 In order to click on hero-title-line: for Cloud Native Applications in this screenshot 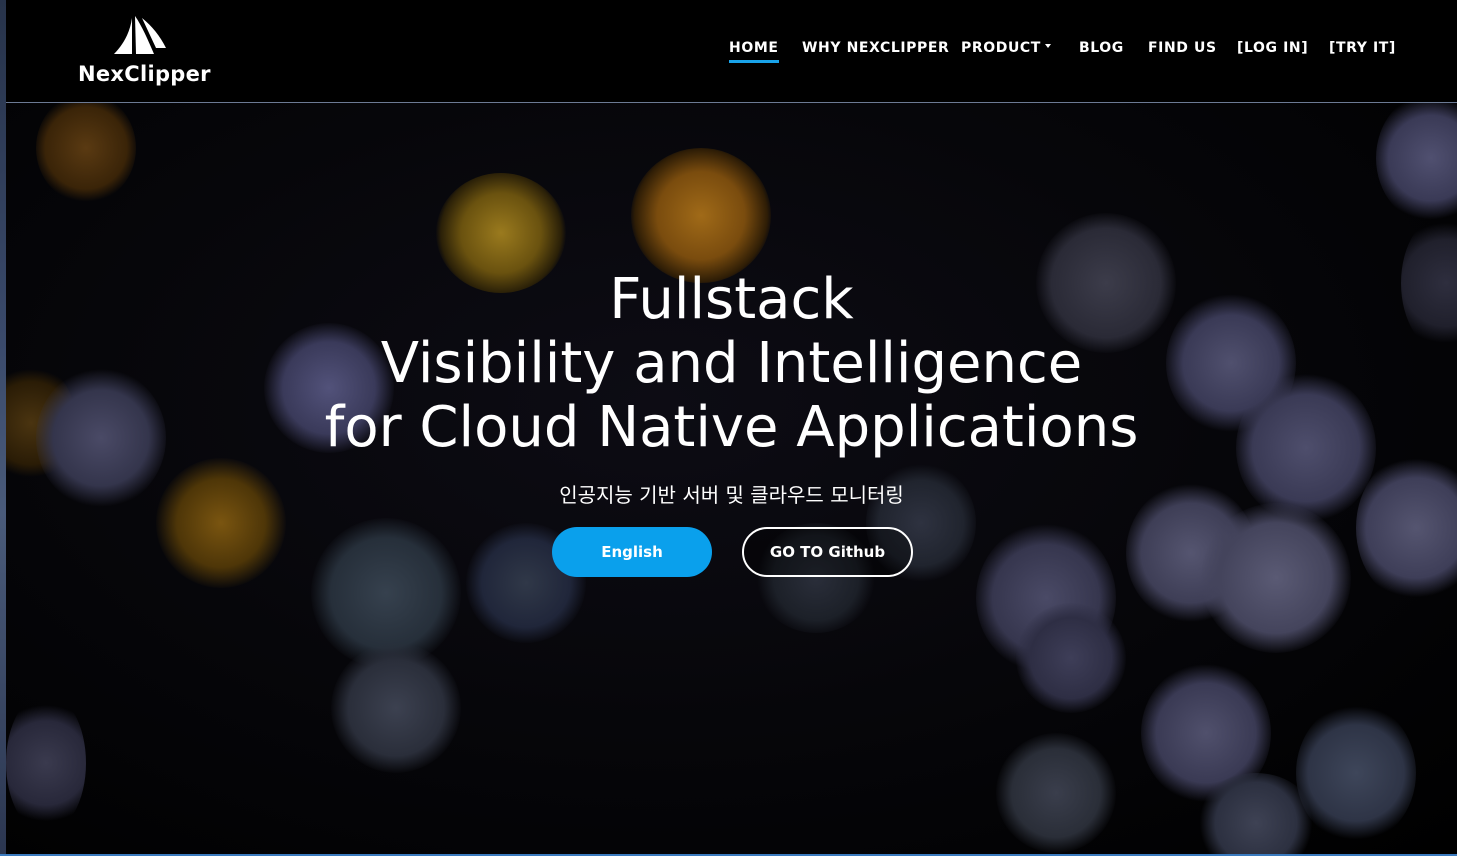, I will do `click(731, 427)`.